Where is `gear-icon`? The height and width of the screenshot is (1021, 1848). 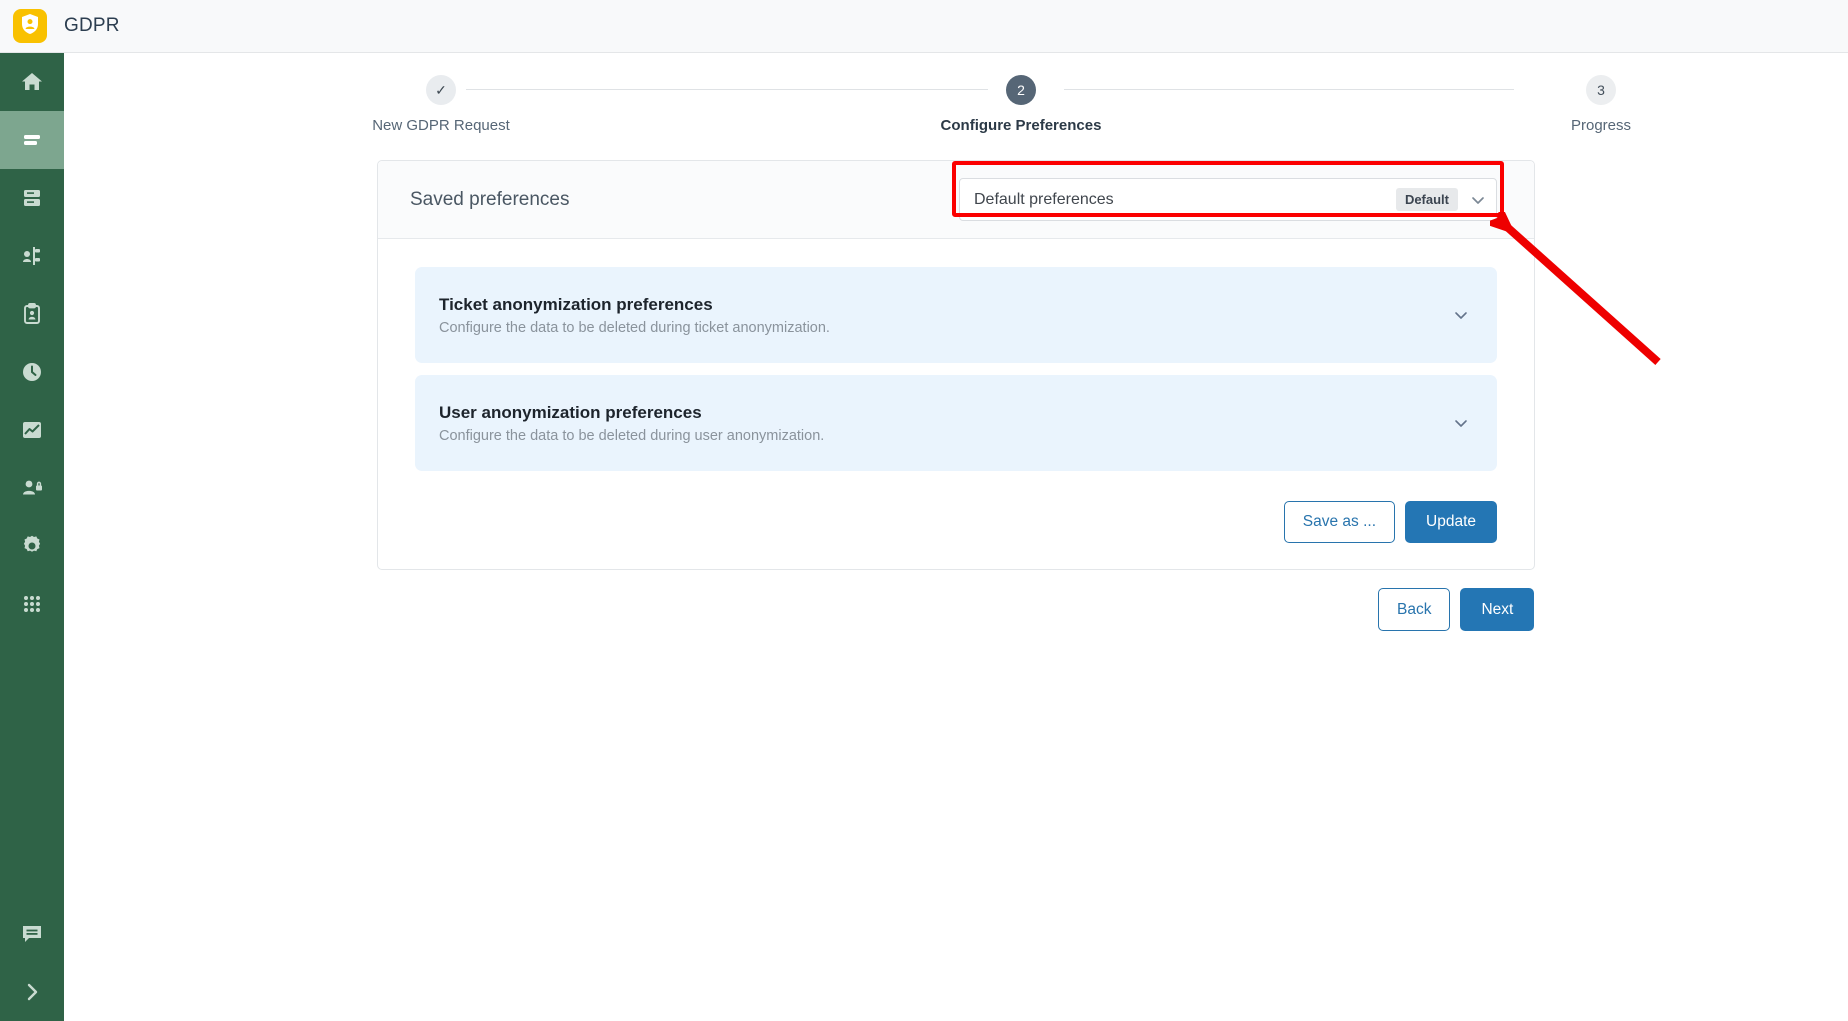 gear-icon is located at coordinates (32, 546).